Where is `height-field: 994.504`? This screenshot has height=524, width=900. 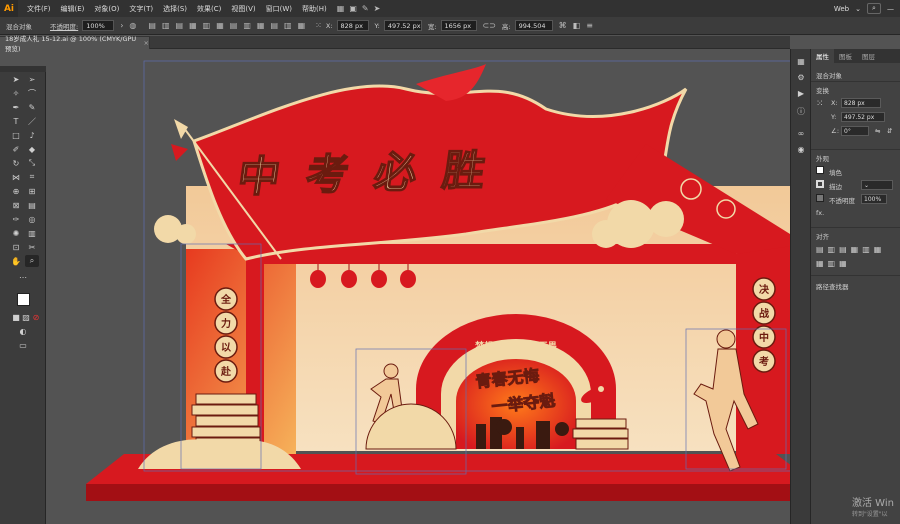
height-field: 994.504 is located at coordinates (533, 25).